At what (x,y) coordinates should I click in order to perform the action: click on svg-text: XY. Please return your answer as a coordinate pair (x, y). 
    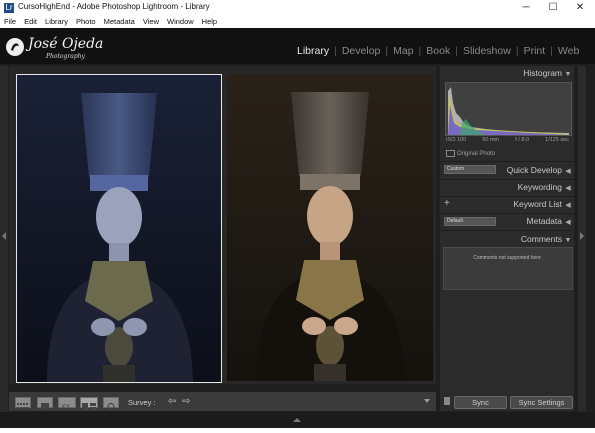
    Looking at the image, I should click on (66, 407).